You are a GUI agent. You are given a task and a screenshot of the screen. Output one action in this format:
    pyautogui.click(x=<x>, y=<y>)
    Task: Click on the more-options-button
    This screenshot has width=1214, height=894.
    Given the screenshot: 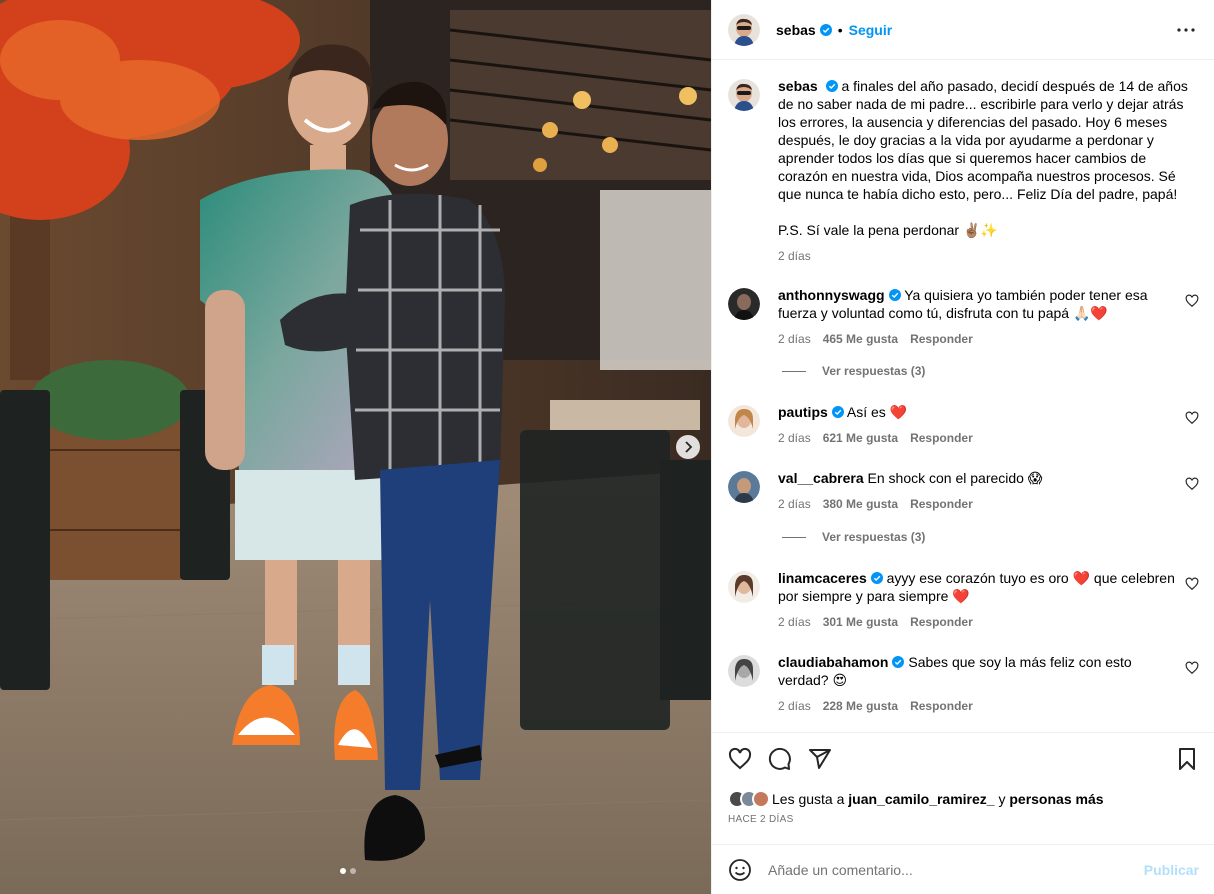 What is the action you would take?
    pyautogui.click(x=1186, y=30)
    